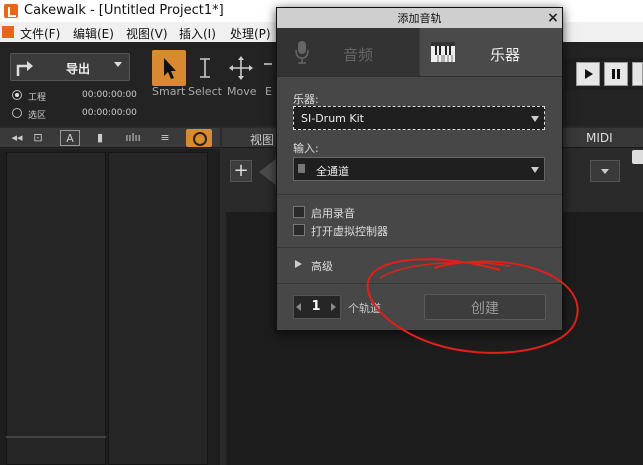  I want to click on move-tool-label: Move, so click(242, 91).